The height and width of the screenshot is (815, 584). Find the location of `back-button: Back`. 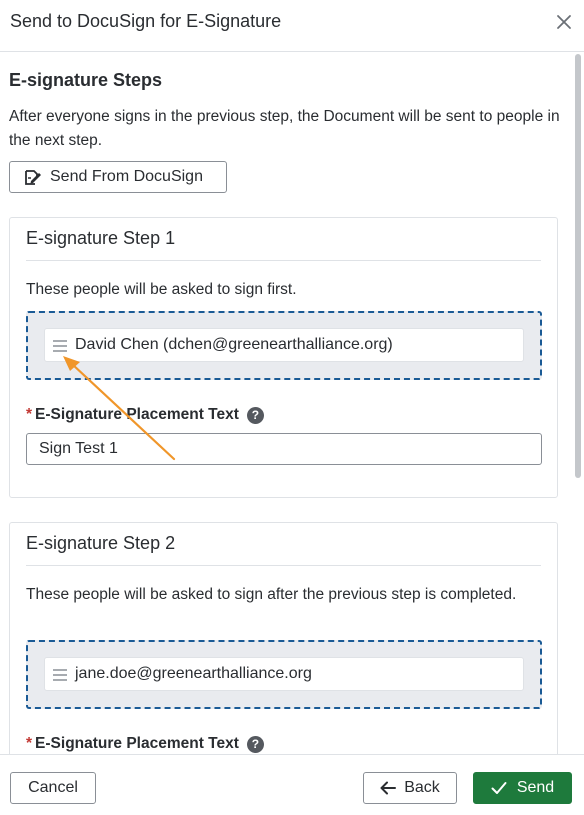

back-button: Back is located at coordinates (410, 788).